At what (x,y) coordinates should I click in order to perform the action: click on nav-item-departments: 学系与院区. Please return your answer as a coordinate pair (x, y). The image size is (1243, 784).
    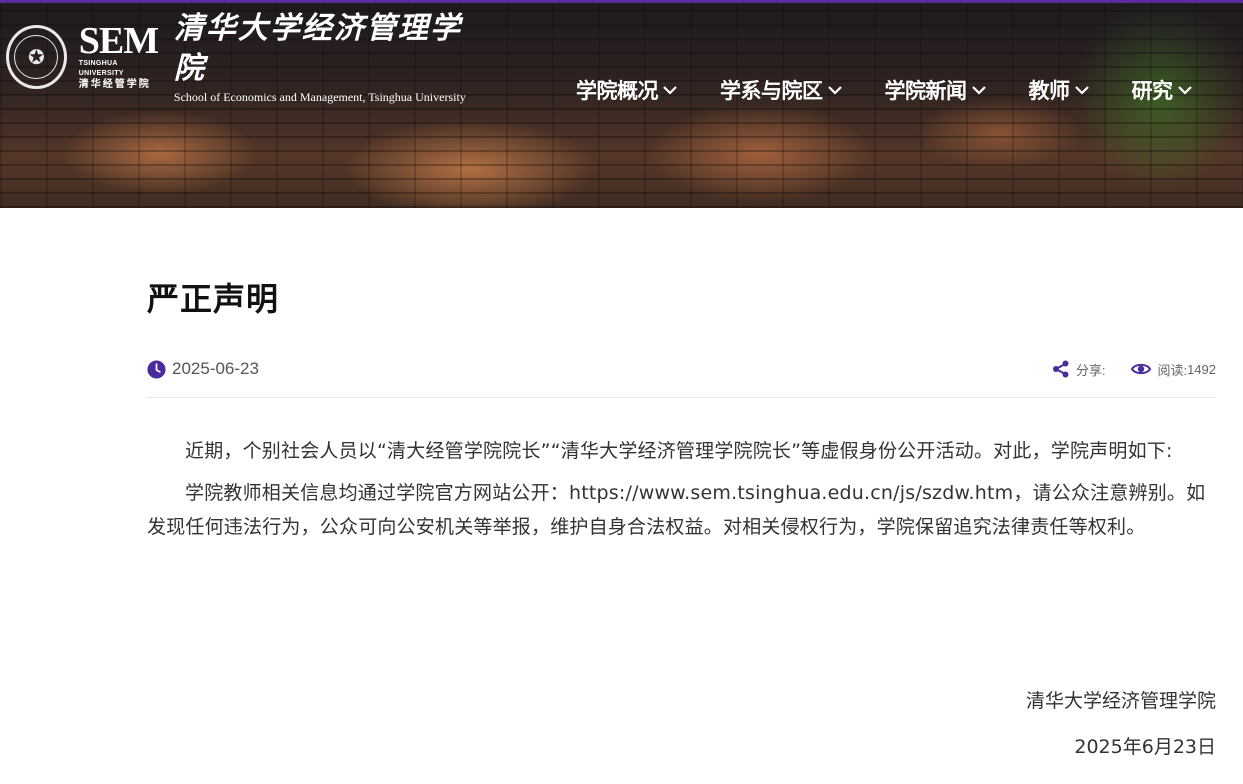
    Looking at the image, I should click on (781, 90).